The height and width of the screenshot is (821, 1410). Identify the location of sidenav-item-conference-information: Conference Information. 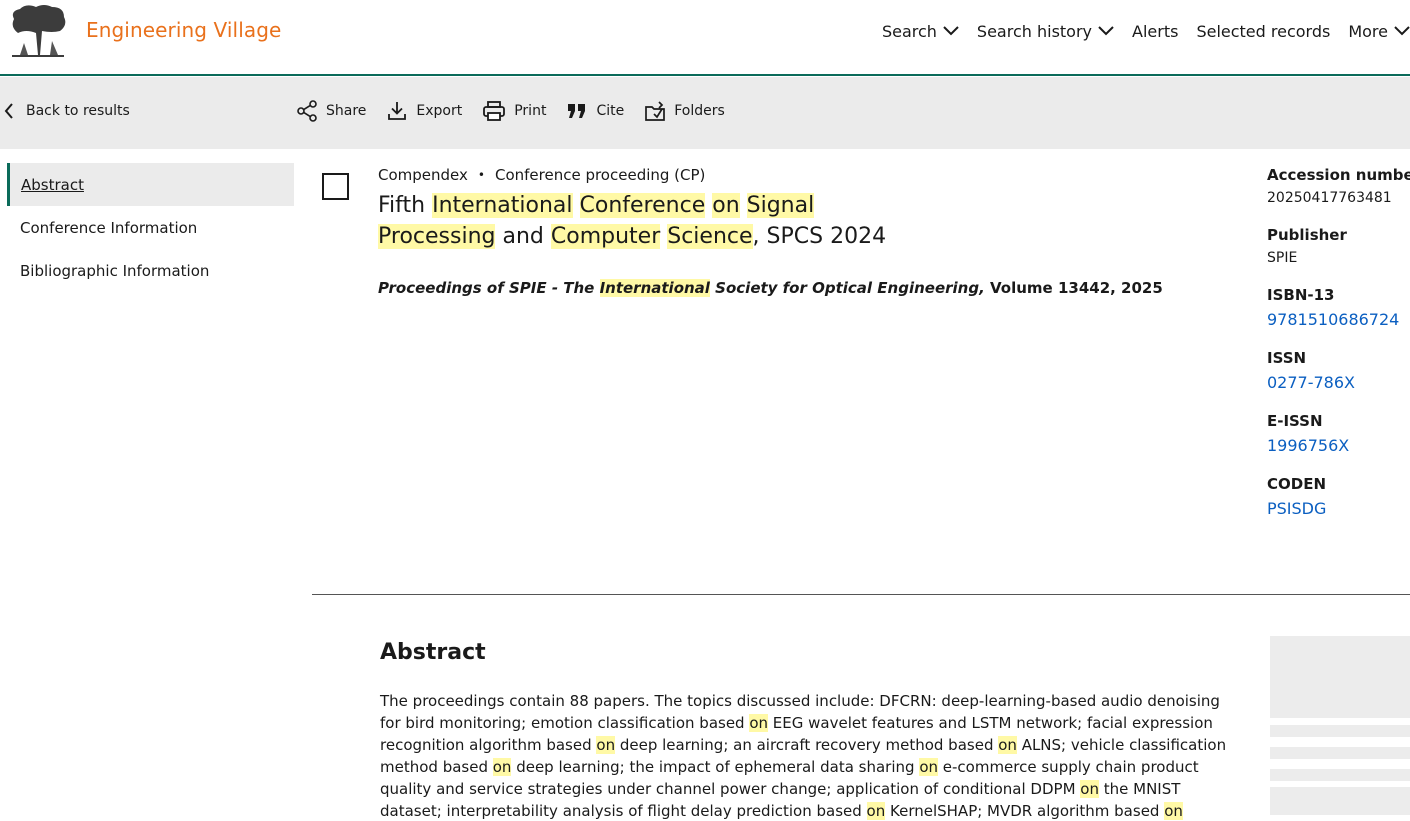
(150, 227).